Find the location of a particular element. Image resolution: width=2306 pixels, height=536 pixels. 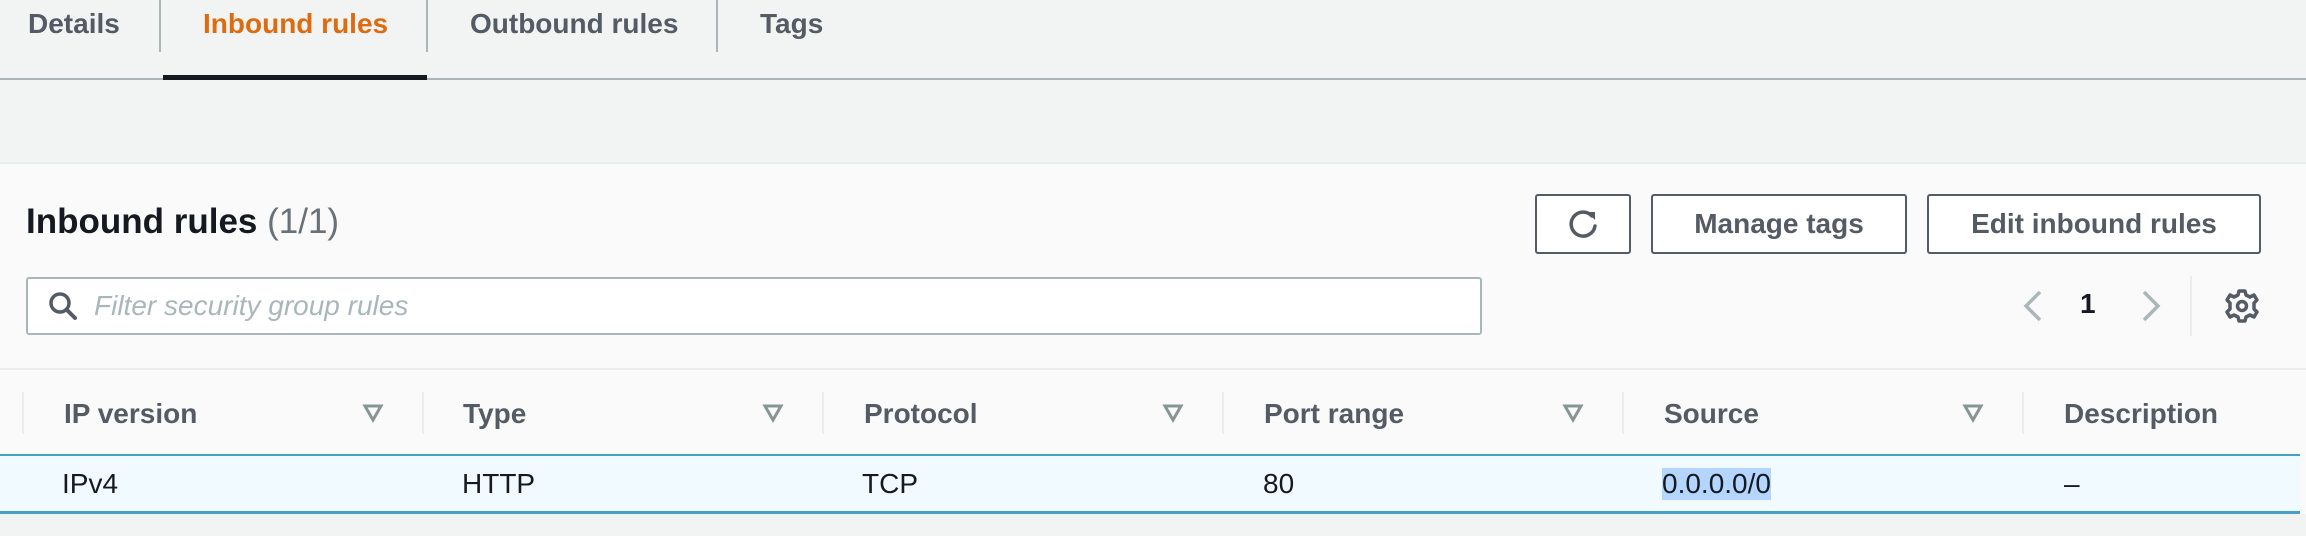

cell-description: – is located at coordinates (2072, 483).